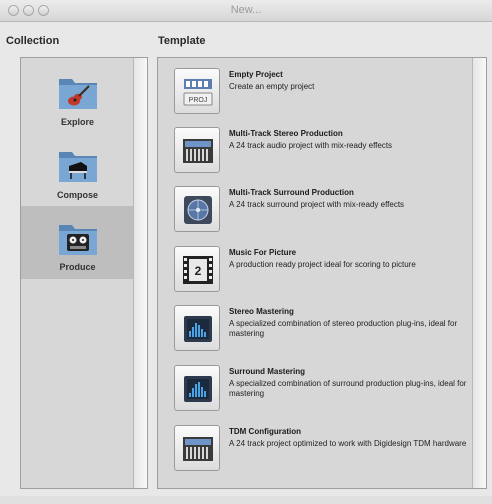 This screenshot has width=492, height=504. Describe the element at coordinates (140, 273) in the screenshot. I see `collection-scrollbar` at that location.